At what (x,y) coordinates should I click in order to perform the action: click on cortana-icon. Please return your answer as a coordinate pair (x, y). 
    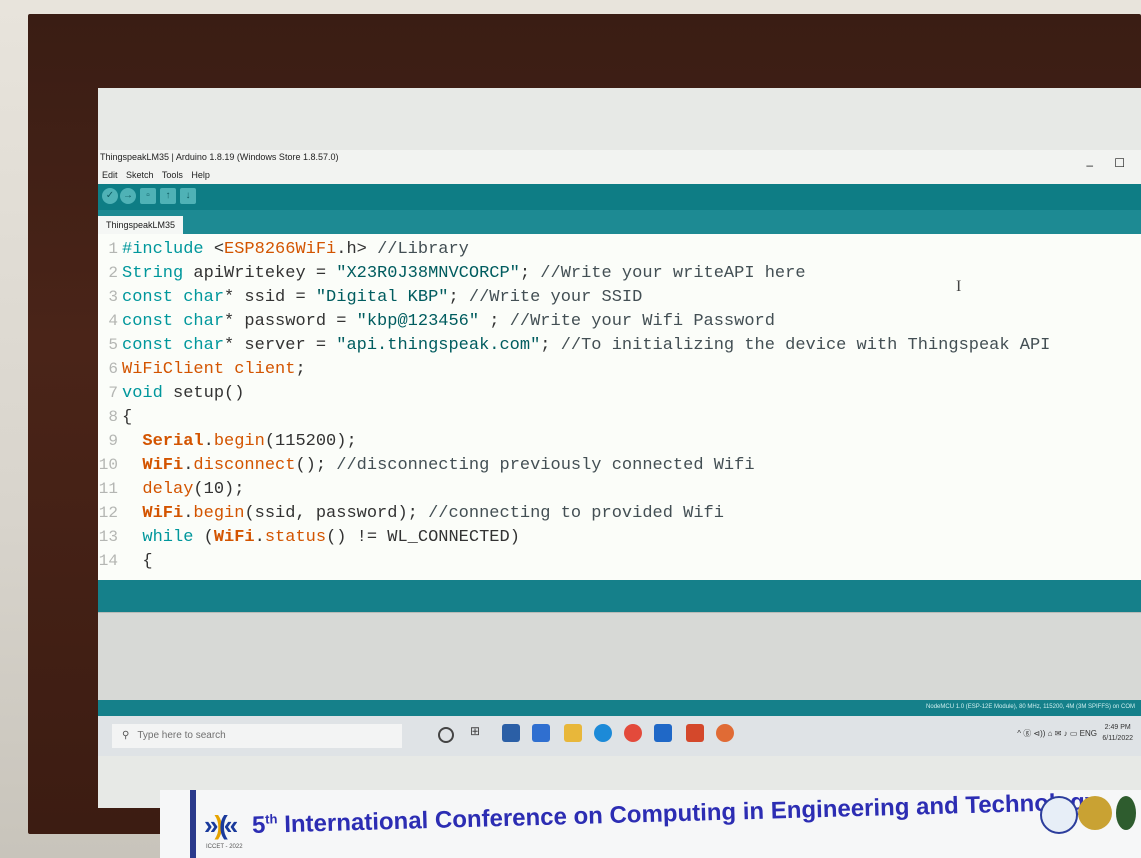
    Looking at the image, I should click on (446, 735).